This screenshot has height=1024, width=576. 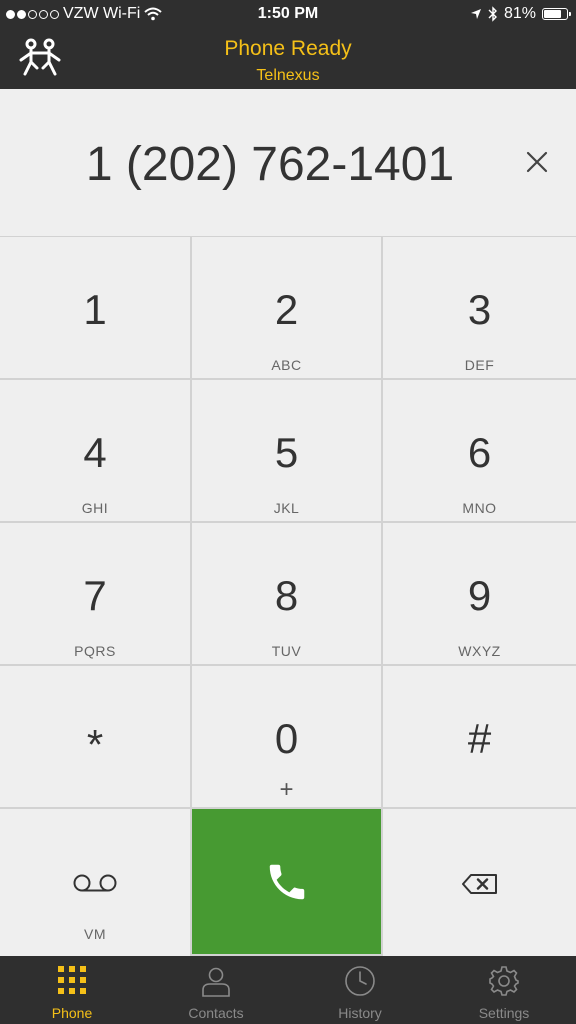 I want to click on key-5: 5 JKL, so click(x=286, y=450).